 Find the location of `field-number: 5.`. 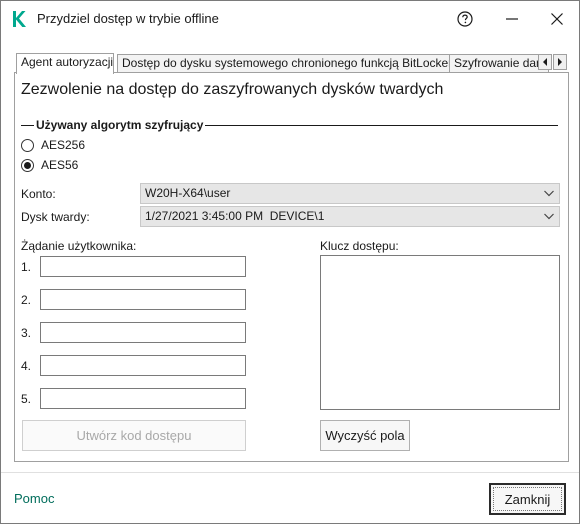

field-number: 5. is located at coordinates (26, 399).